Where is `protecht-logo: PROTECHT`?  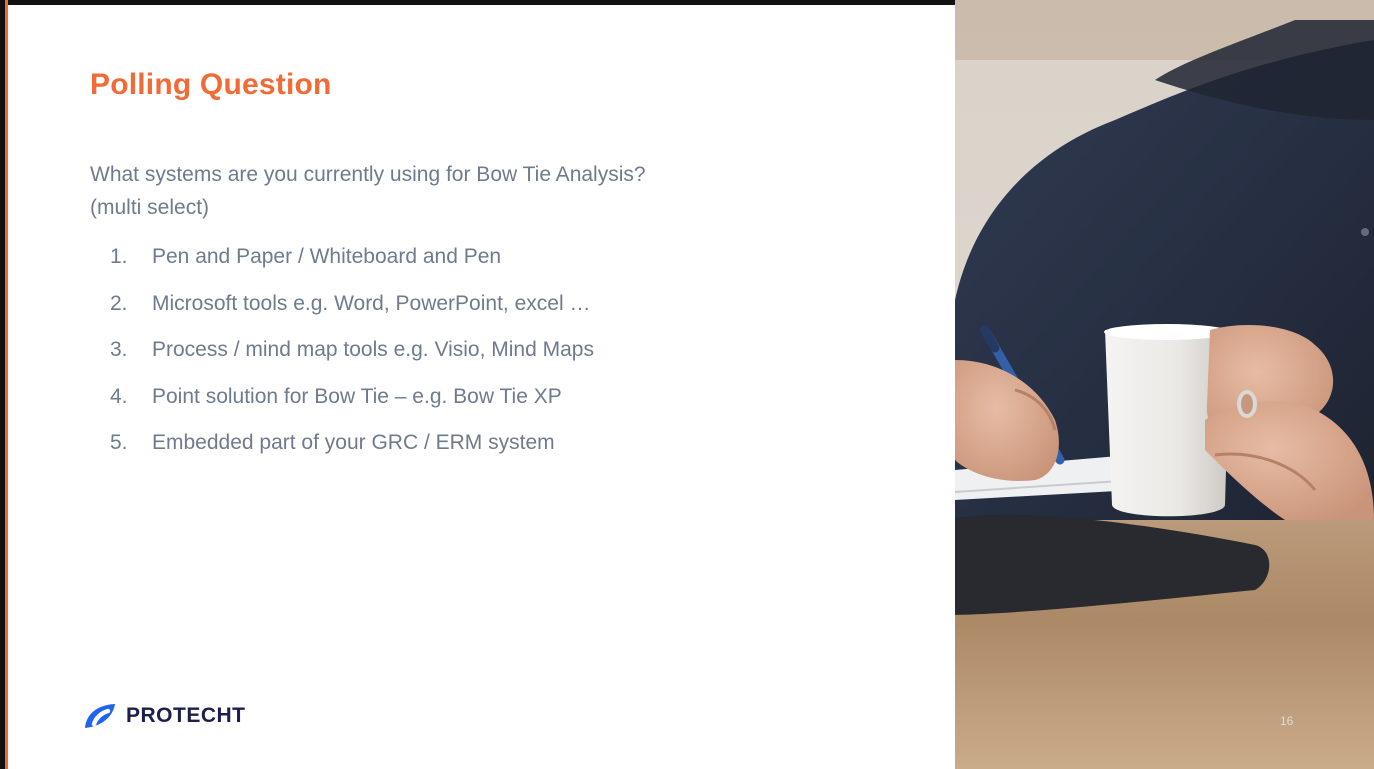 protecht-logo: PROTECHT is located at coordinates (164, 716).